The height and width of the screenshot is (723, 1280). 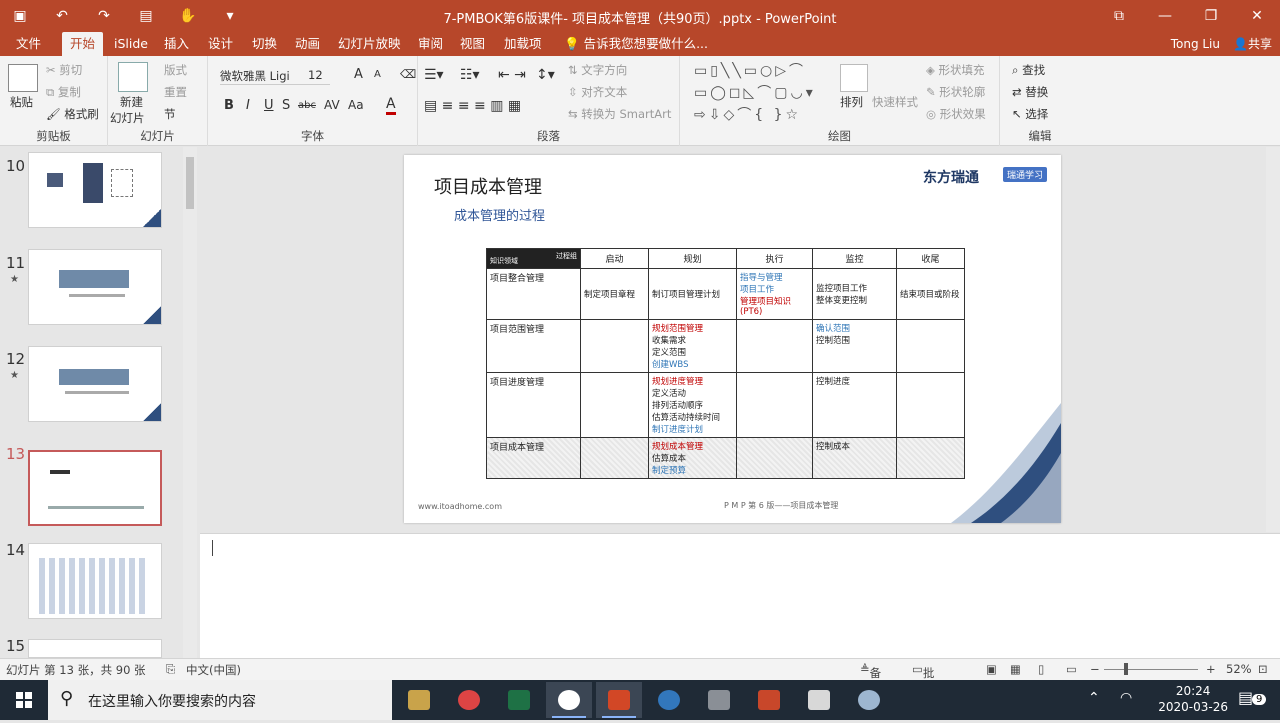 I want to click on normal-view-icon: ▣, so click(x=991, y=669).